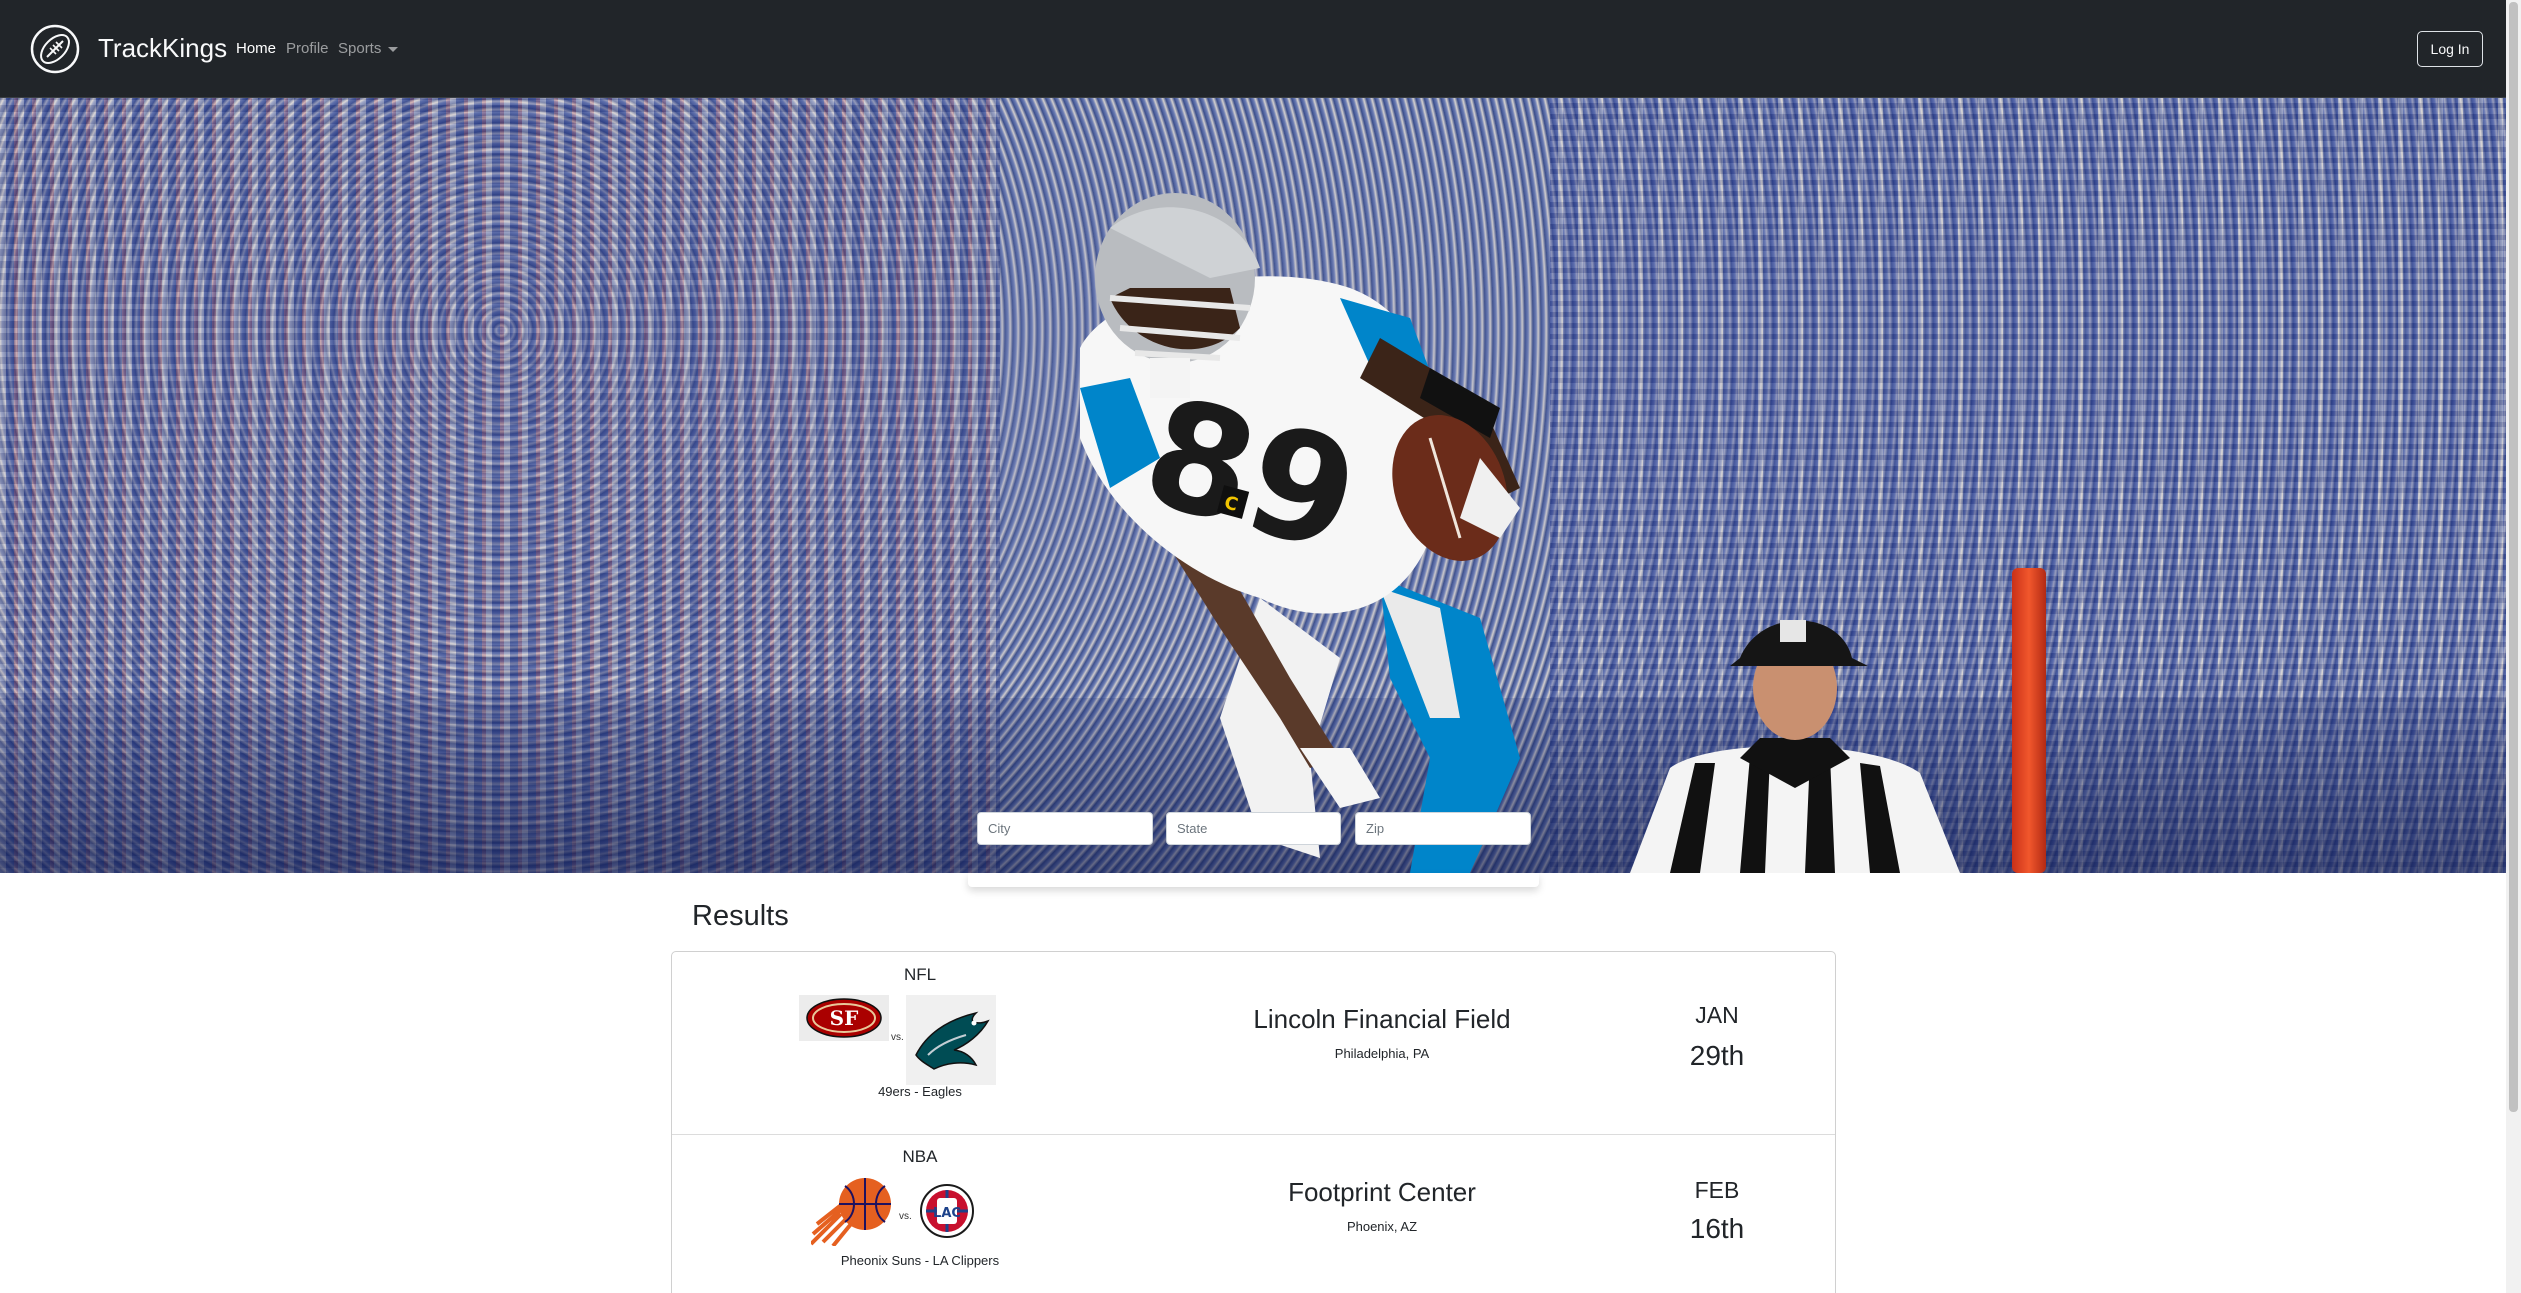 The image size is (2521, 1293). Describe the element at coordinates (1443, 828) in the screenshot. I see `zip-input` at that location.